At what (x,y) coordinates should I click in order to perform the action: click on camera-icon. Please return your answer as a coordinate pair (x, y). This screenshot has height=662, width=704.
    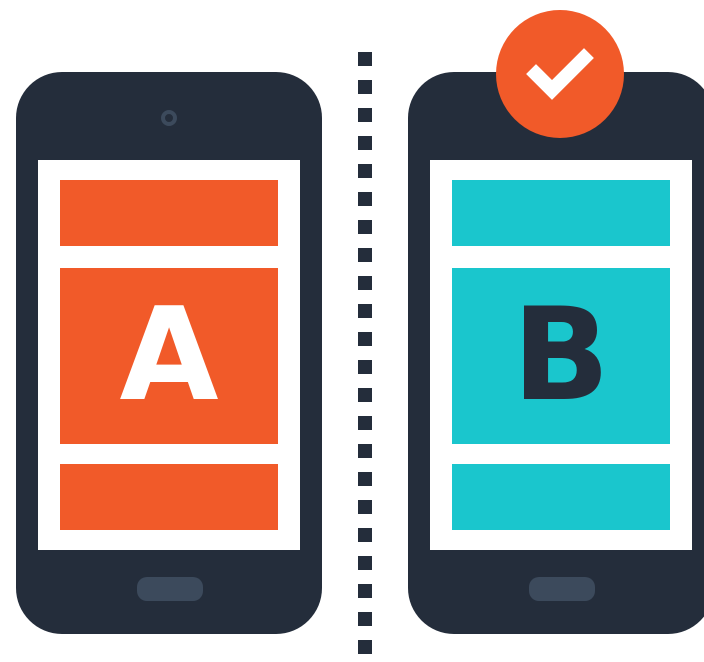
    Looking at the image, I should click on (169, 118).